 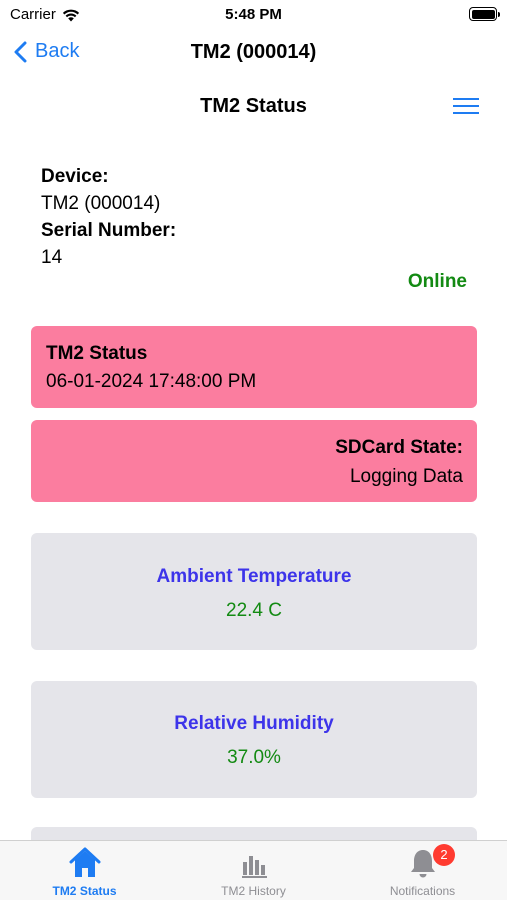 What do you see at coordinates (406, 476) in the screenshot?
I see `sdcard-state-value: Logging Data` at bounding box center [406, 476].